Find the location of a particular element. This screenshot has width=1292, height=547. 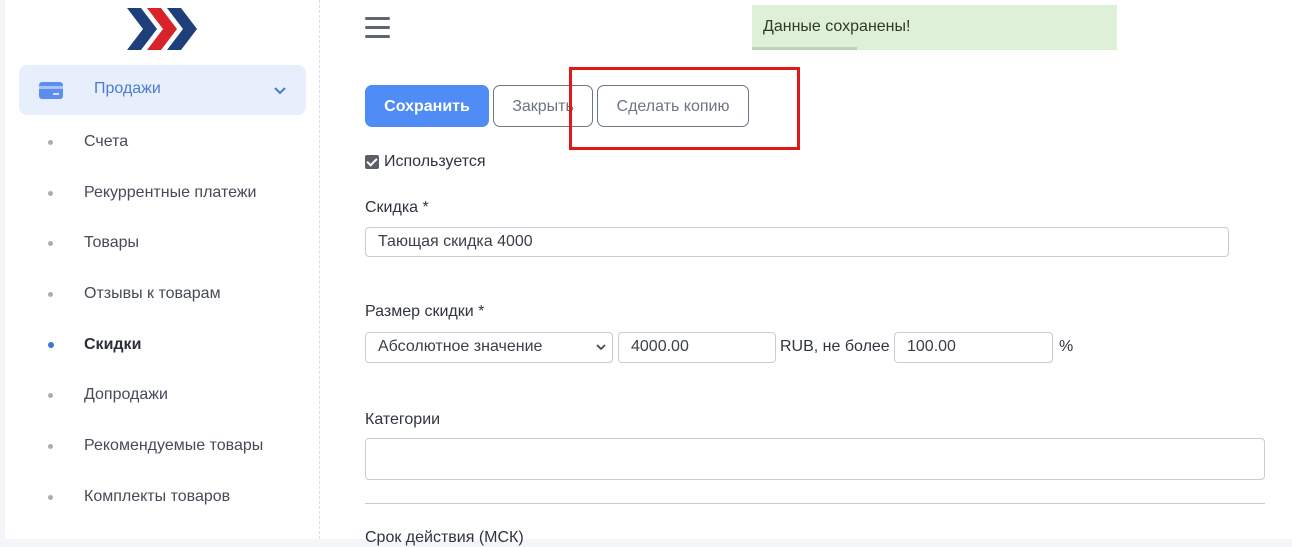

brand-logo is located at coordinates (163, 29).